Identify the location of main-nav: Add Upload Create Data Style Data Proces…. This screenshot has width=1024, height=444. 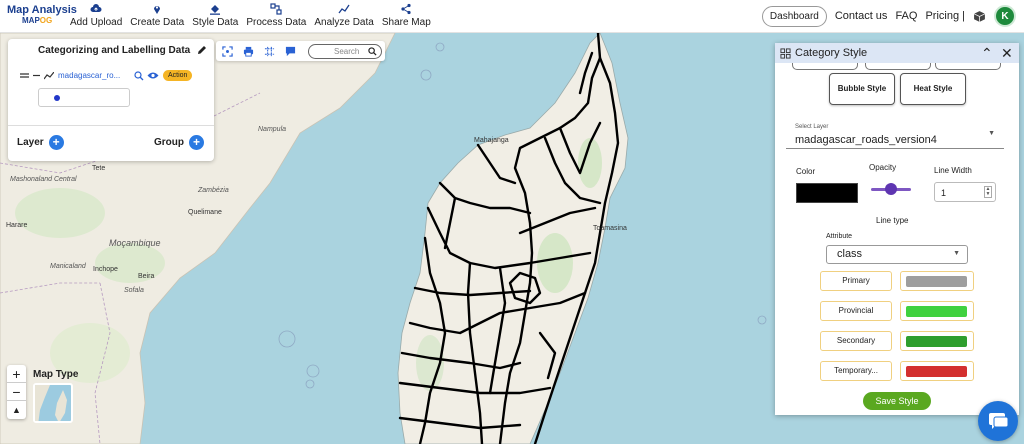
(254, 15).